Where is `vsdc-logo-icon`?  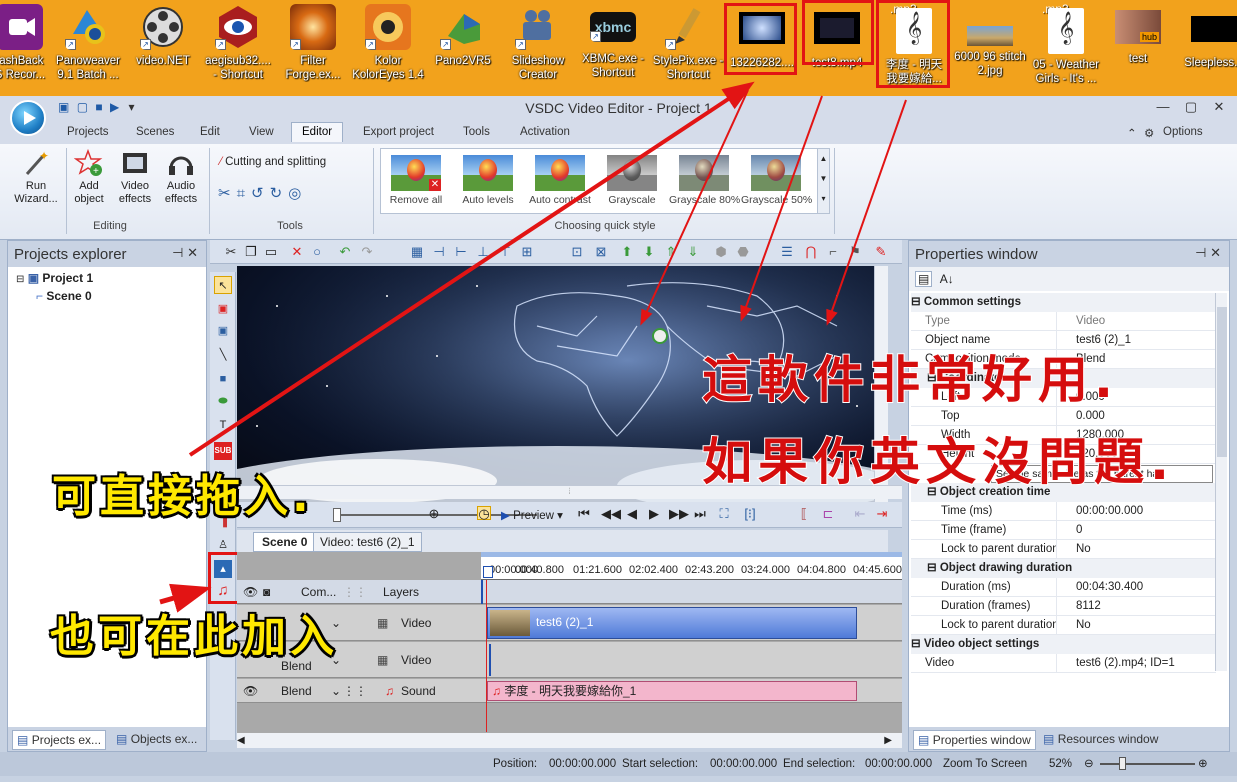
vsdc-logo-icon is located at coordinates (28, 118).